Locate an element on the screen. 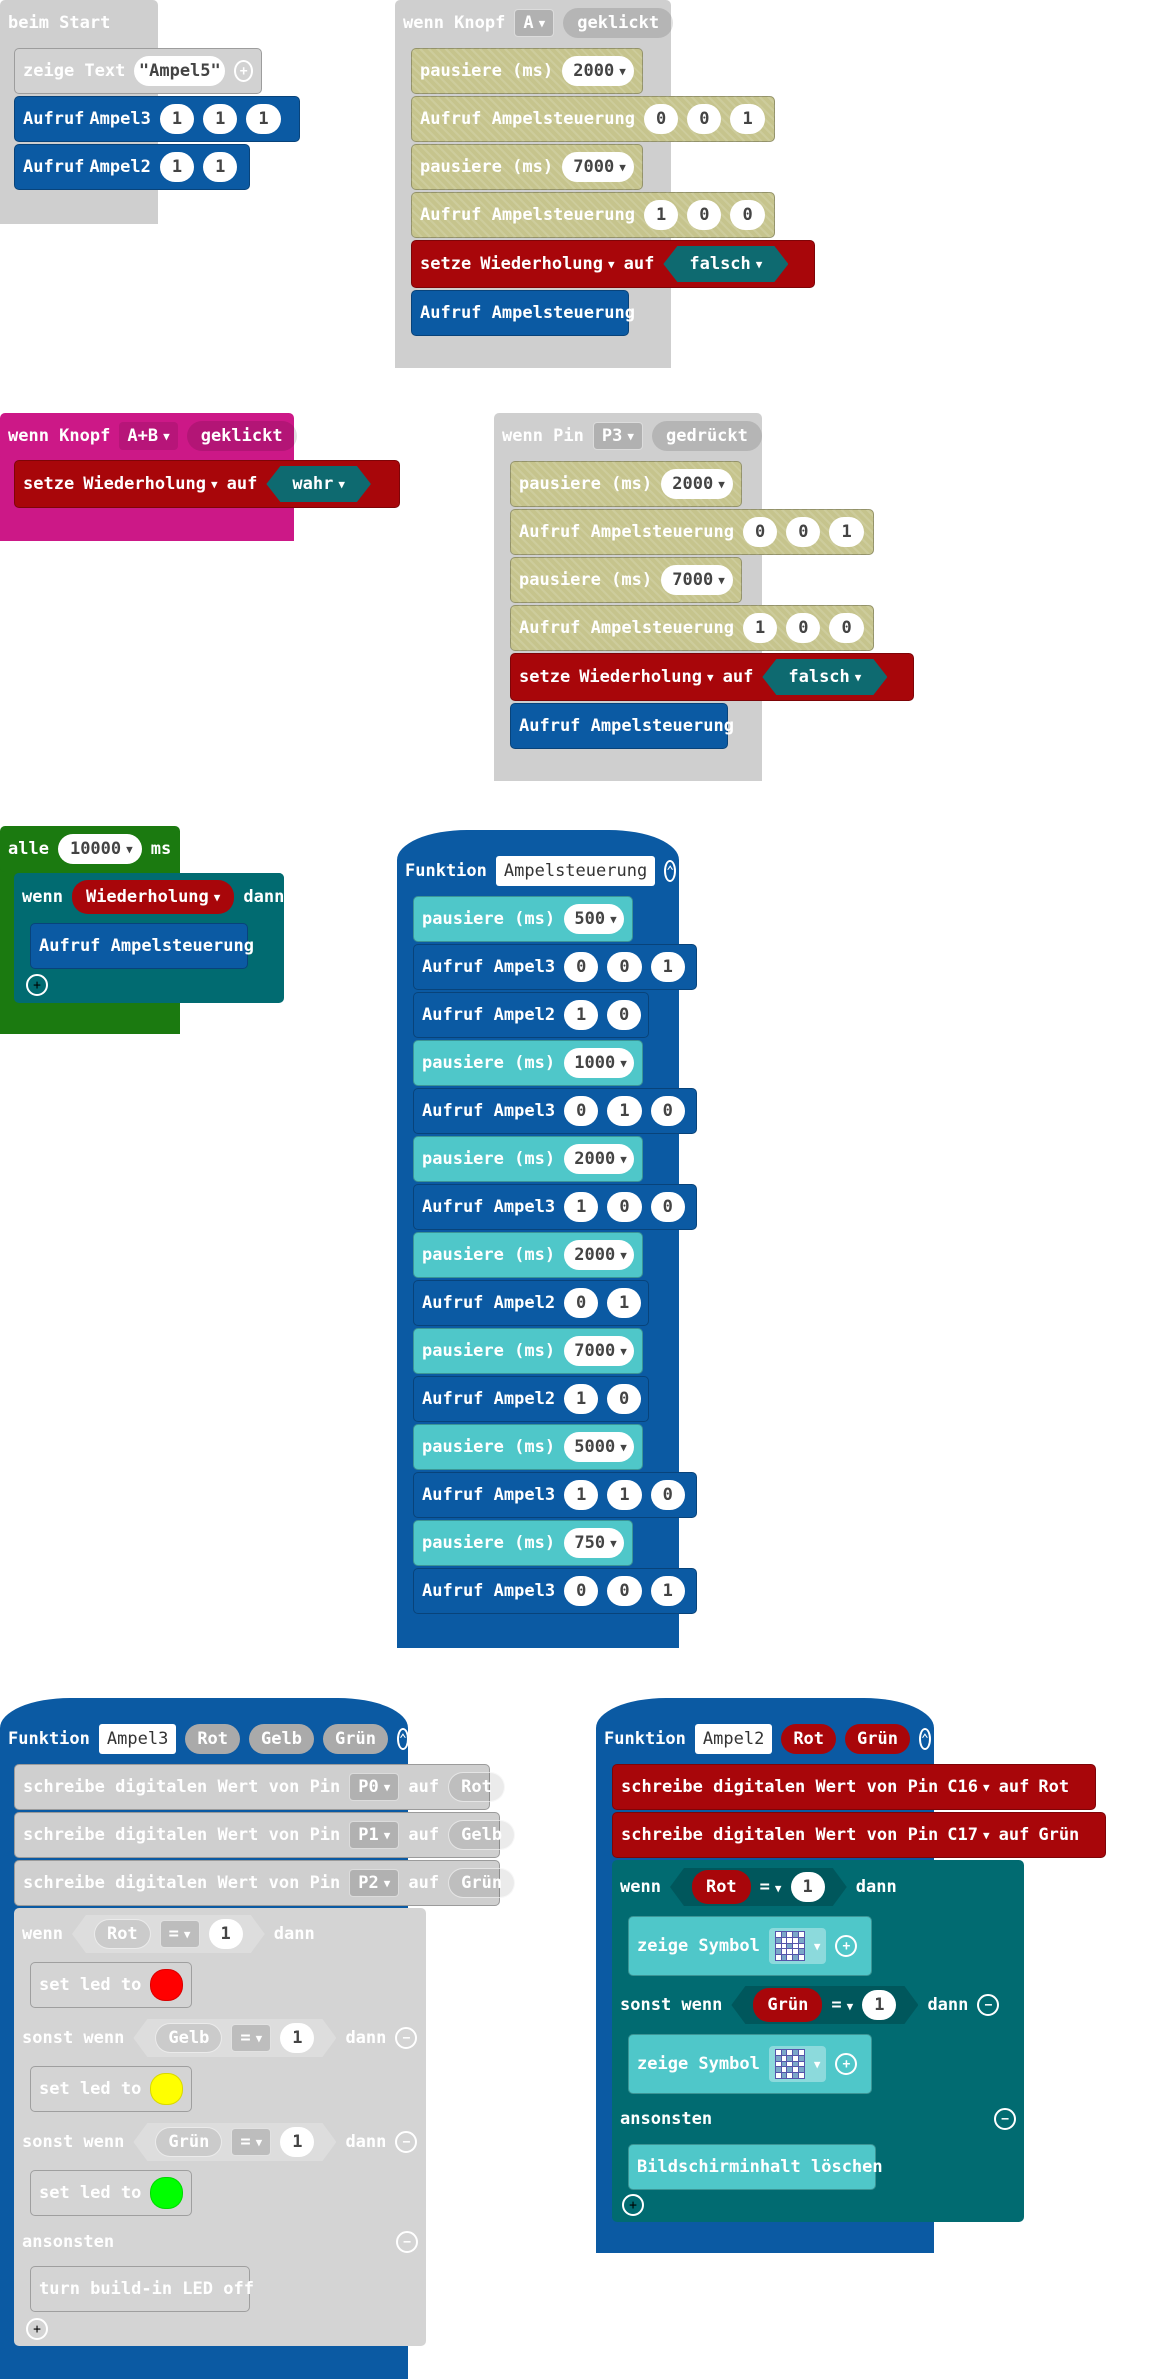 This screenshot has width=1158, height=2379. function-name-field: Ampelsteuerung is located at coordinates (575, 871).